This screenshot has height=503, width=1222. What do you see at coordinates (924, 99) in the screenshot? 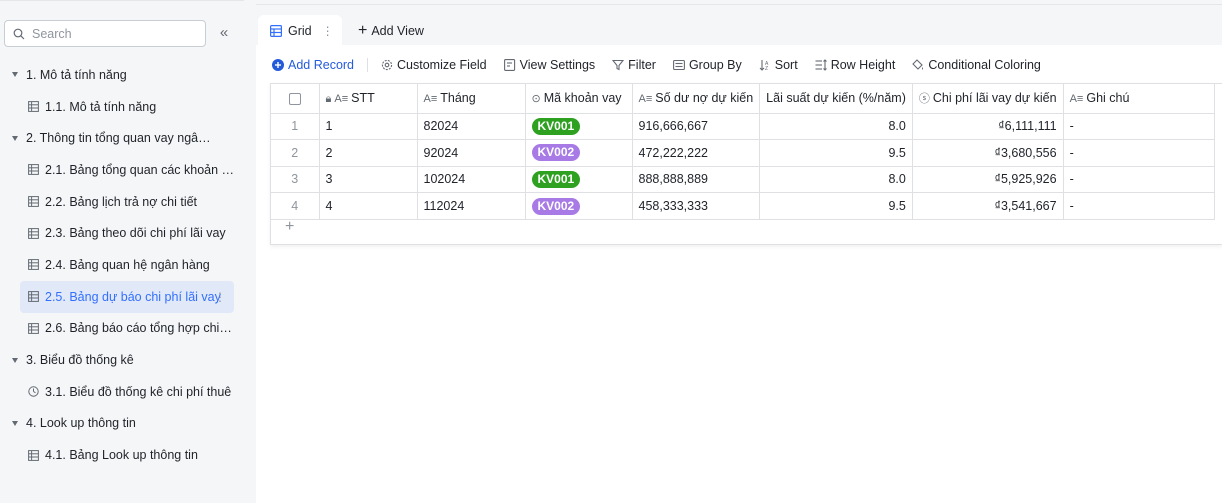
I see `currency-icon: ⓢ` at bounding box center [924, 99].